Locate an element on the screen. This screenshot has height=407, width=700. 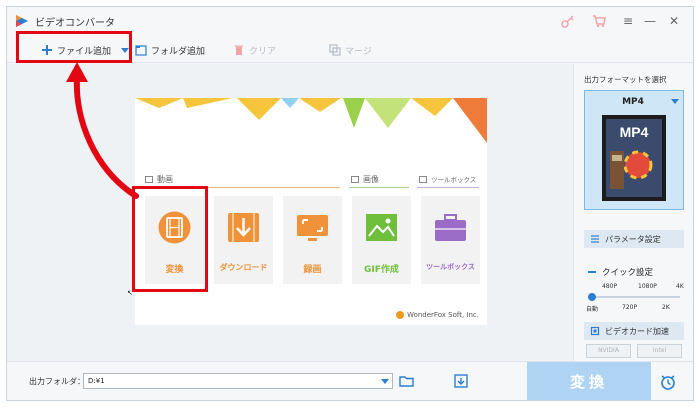
film-icon is located at coordinates (174, 227).